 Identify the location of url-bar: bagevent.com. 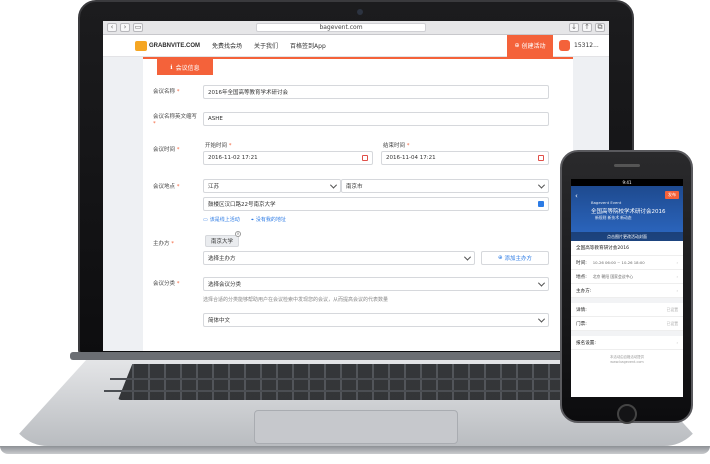
(341, 27).